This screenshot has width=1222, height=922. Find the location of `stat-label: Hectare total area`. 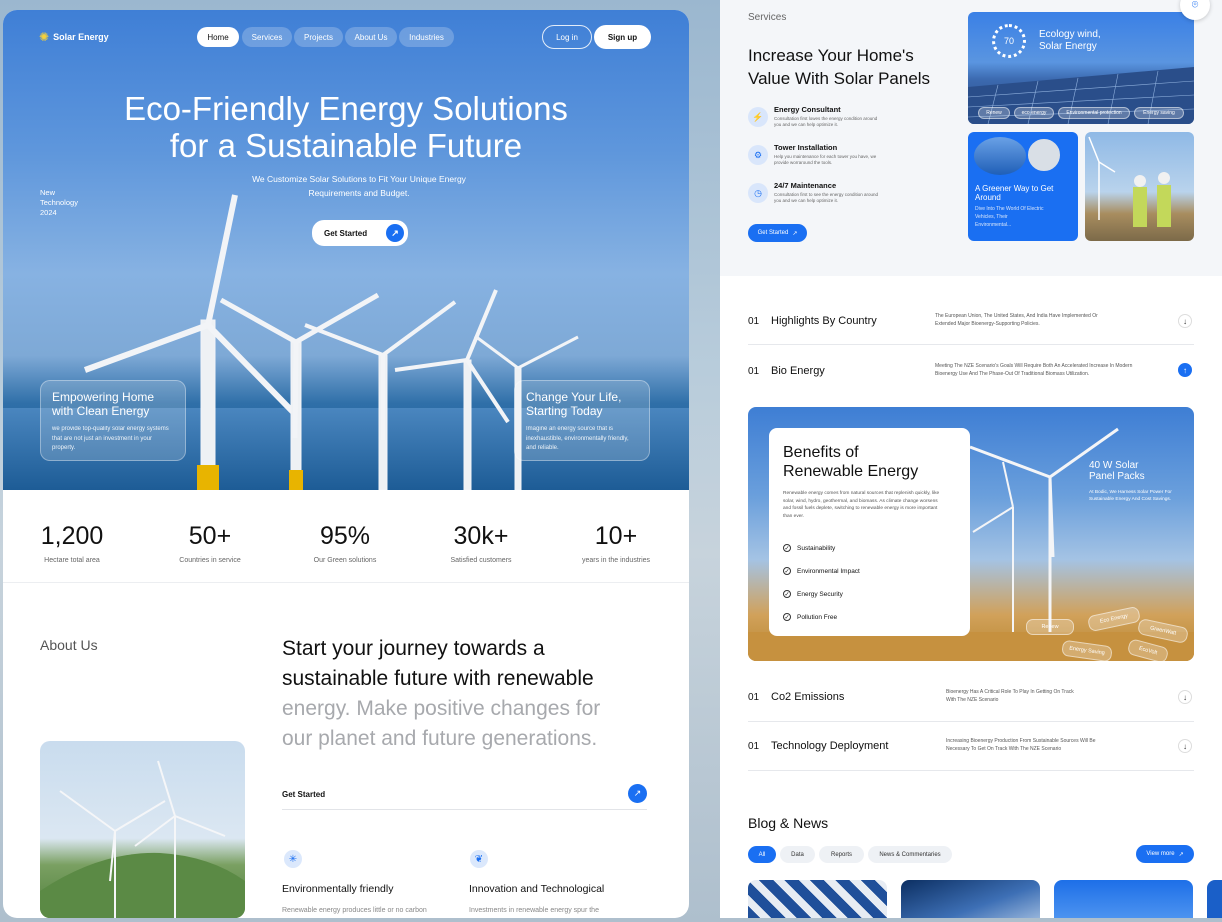

stat-label: Hectare total area is located at coordinates (72, 560).